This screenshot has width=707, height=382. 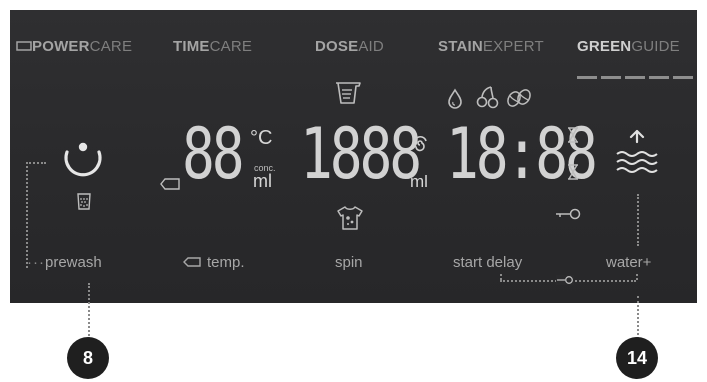 What do you see at coordinates (637, 277) in the screenshot?
I see `water-guide-tick` at bounding box center [637, 277].